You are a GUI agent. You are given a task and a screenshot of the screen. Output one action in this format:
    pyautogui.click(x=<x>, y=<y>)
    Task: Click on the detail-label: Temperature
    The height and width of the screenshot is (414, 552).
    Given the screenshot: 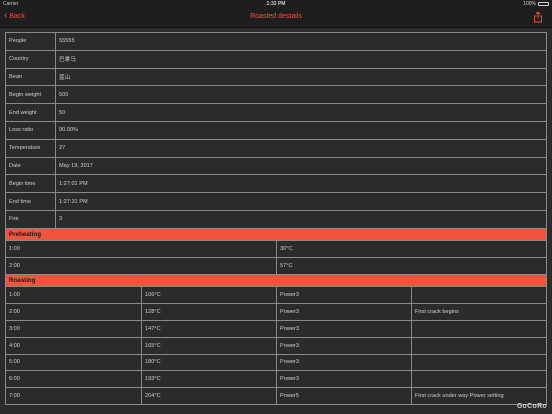 What is the action you would take?
    pyautogui.click(x=30, y=148)
    